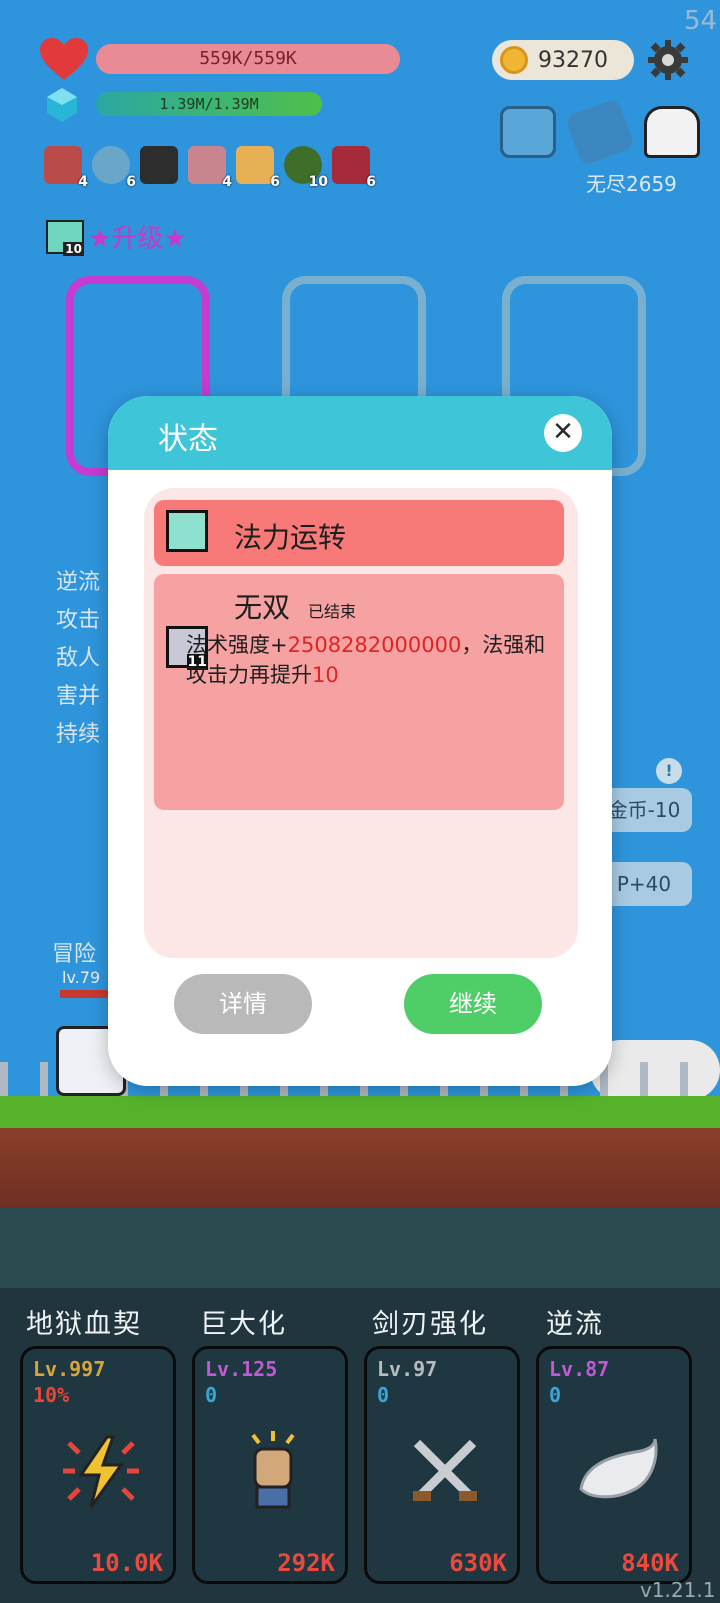 The width and height of the screenshot is (720, 1603). What do you see at coordinates (290, 537) in the screenshot?
I see `status-name: 法力运转` at bounding box center [290, 537].